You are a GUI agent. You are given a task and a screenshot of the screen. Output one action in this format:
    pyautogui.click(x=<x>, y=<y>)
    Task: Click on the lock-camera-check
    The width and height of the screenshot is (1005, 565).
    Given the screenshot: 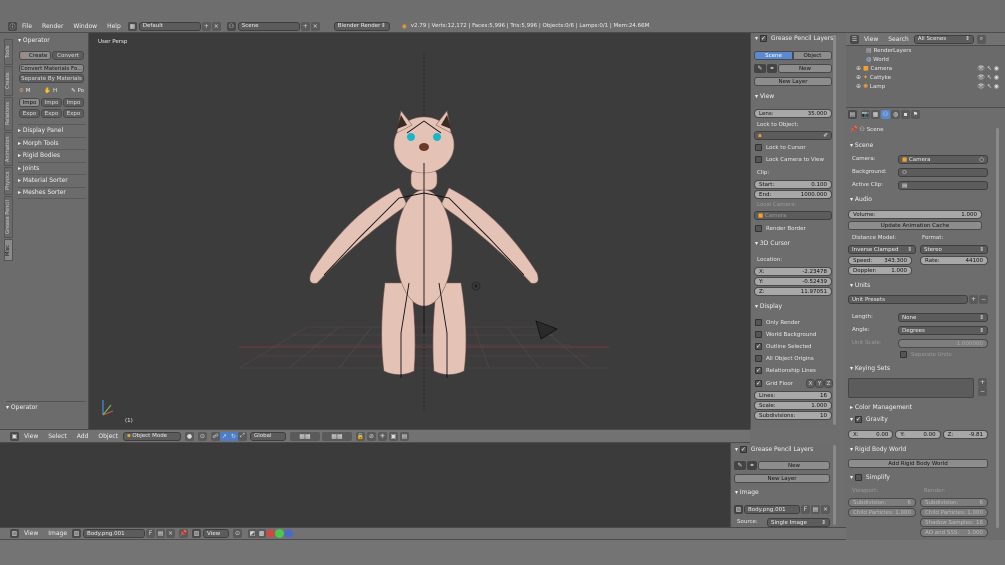 What is the action you would take?
    pyautogui.click(x=758, y=159)
    